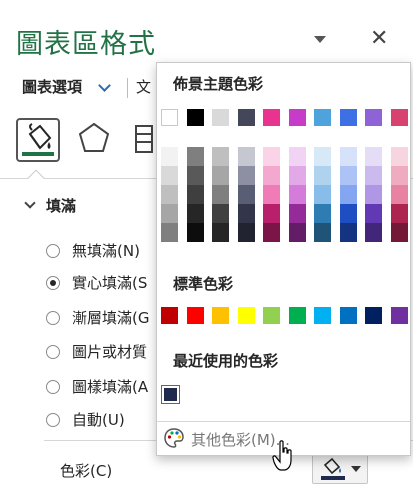  I want to click on pane-options-chevron-icon, so click(320, 39).